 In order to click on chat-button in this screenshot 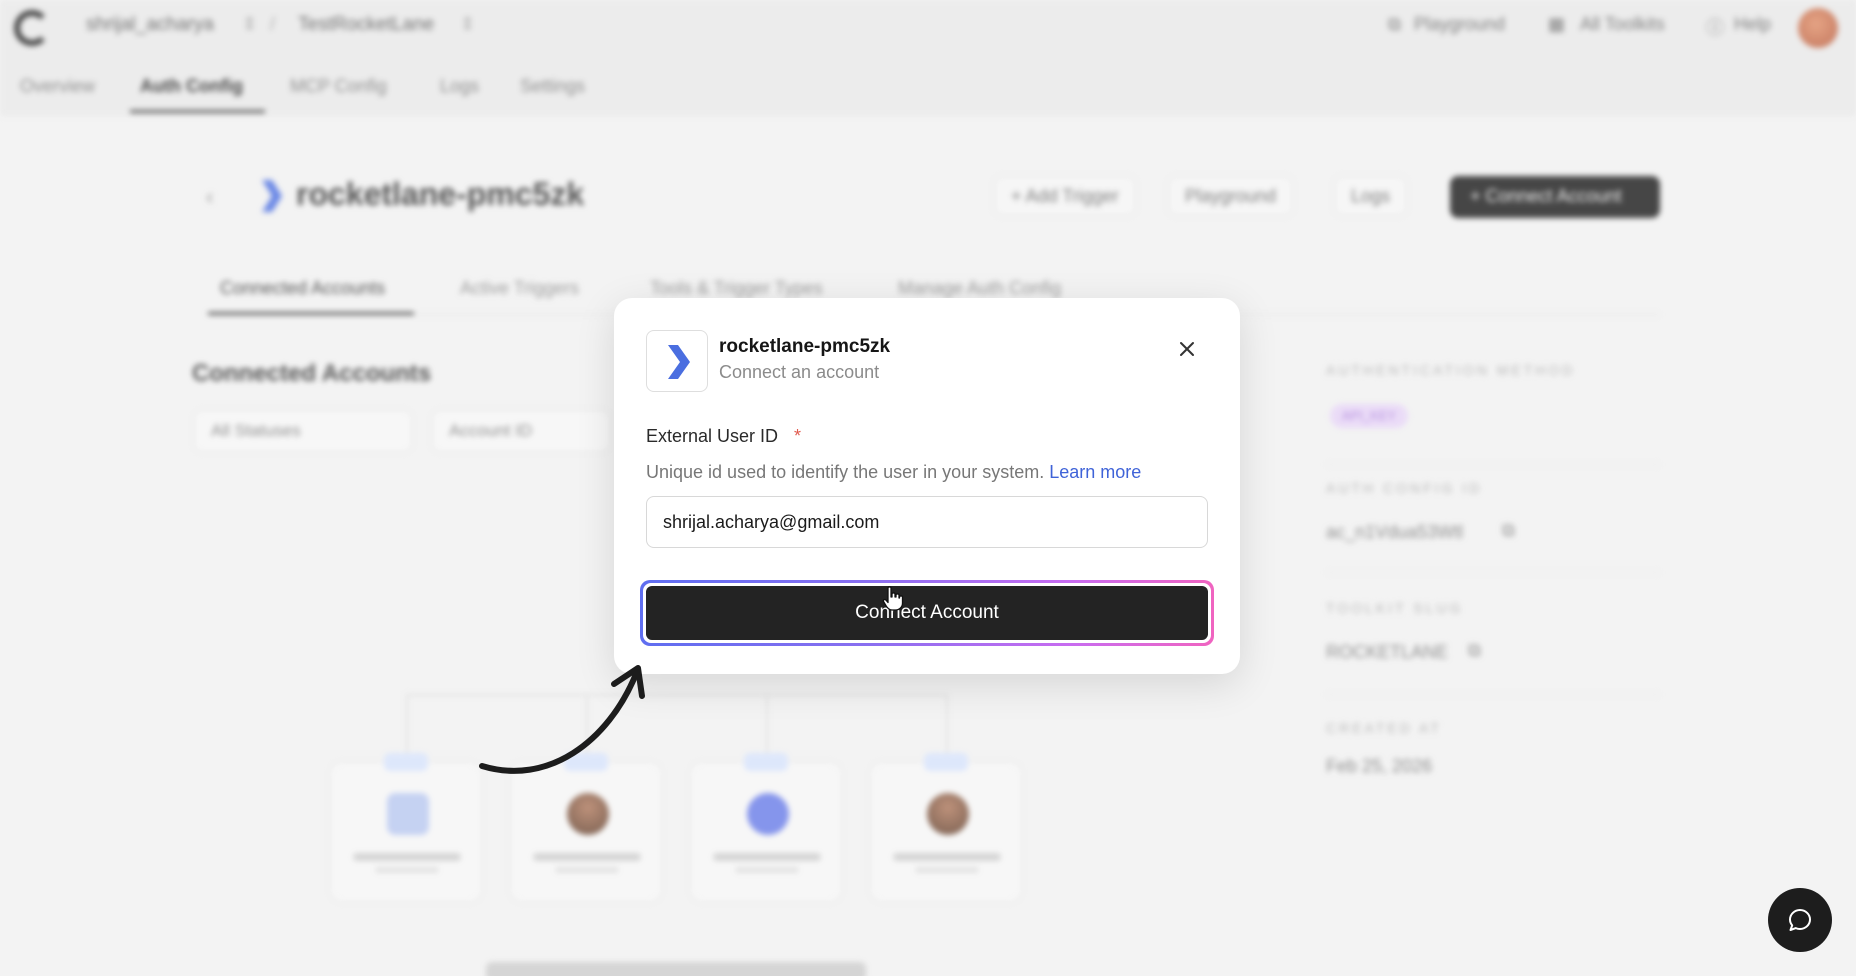, I will do `click(1800, 920)`.